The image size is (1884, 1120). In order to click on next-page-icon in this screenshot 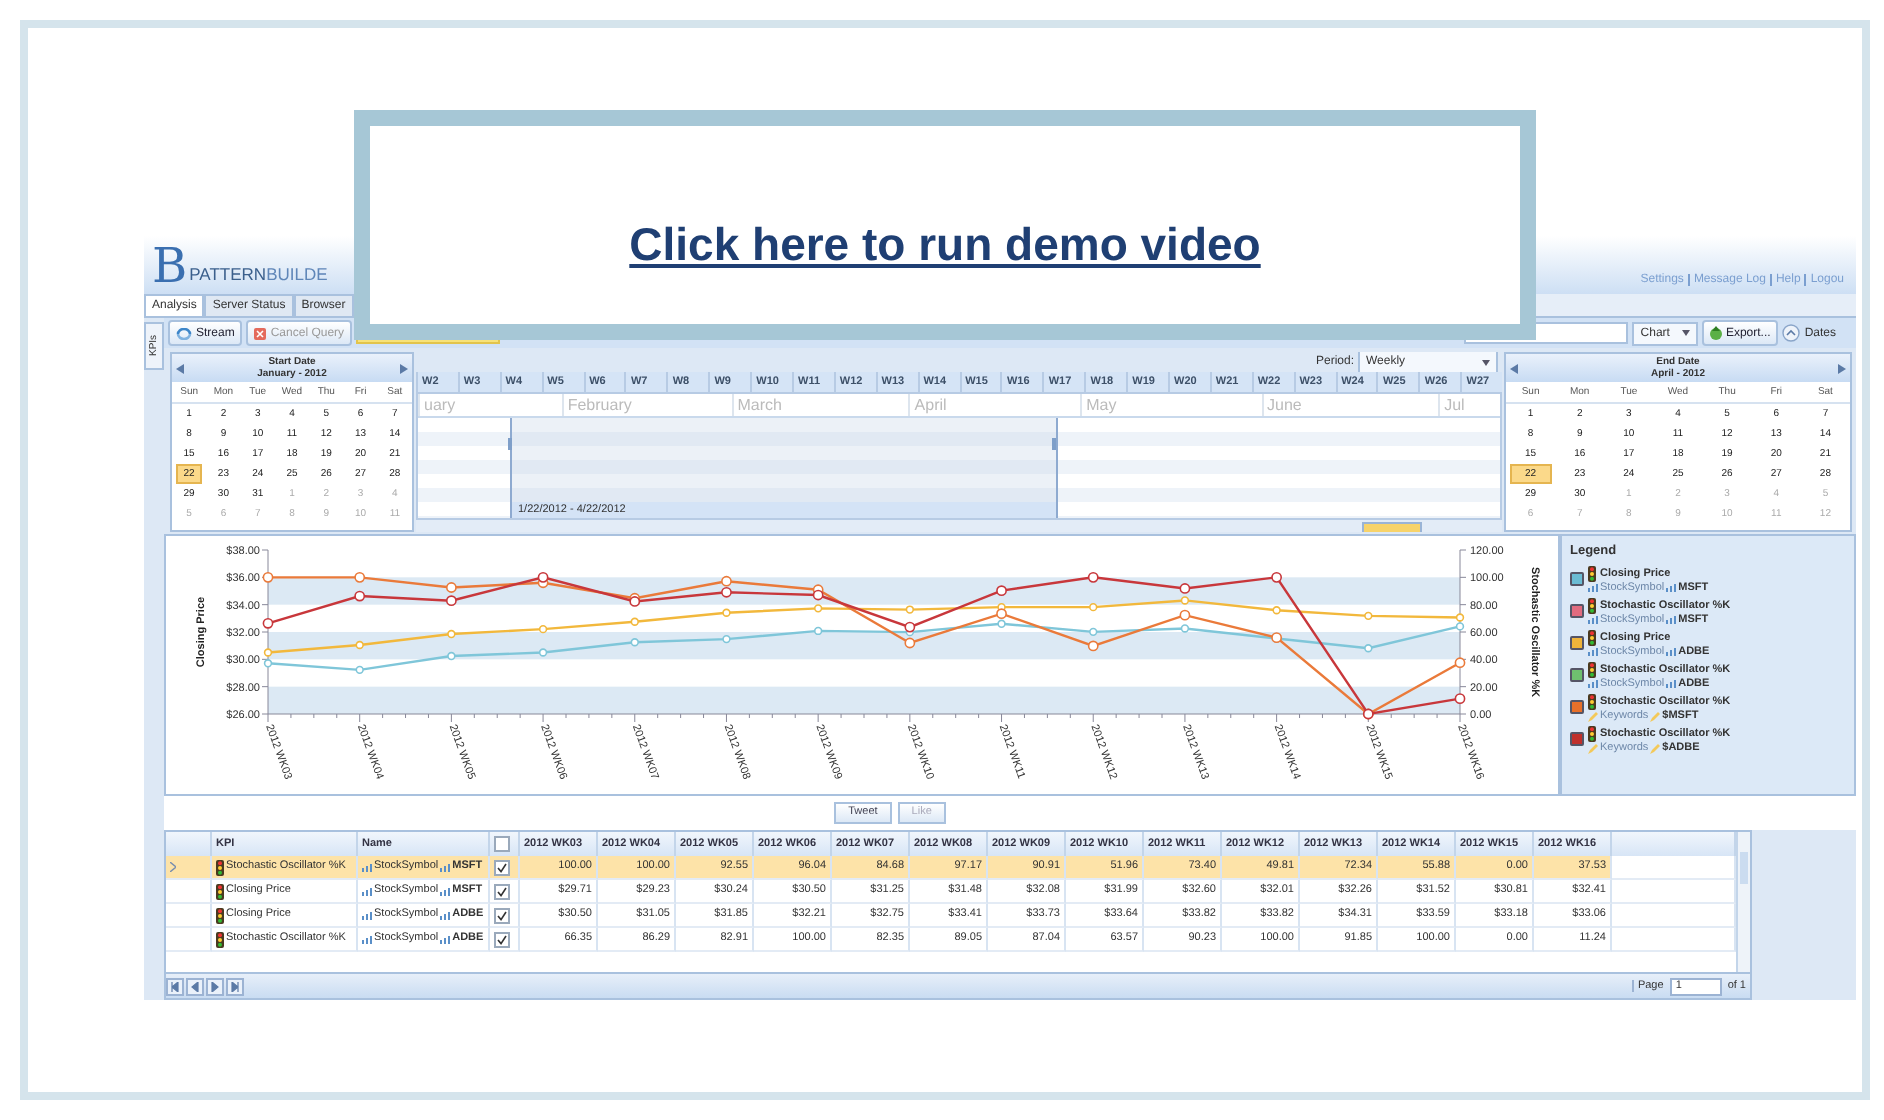, I will do `click(215, 986)`.